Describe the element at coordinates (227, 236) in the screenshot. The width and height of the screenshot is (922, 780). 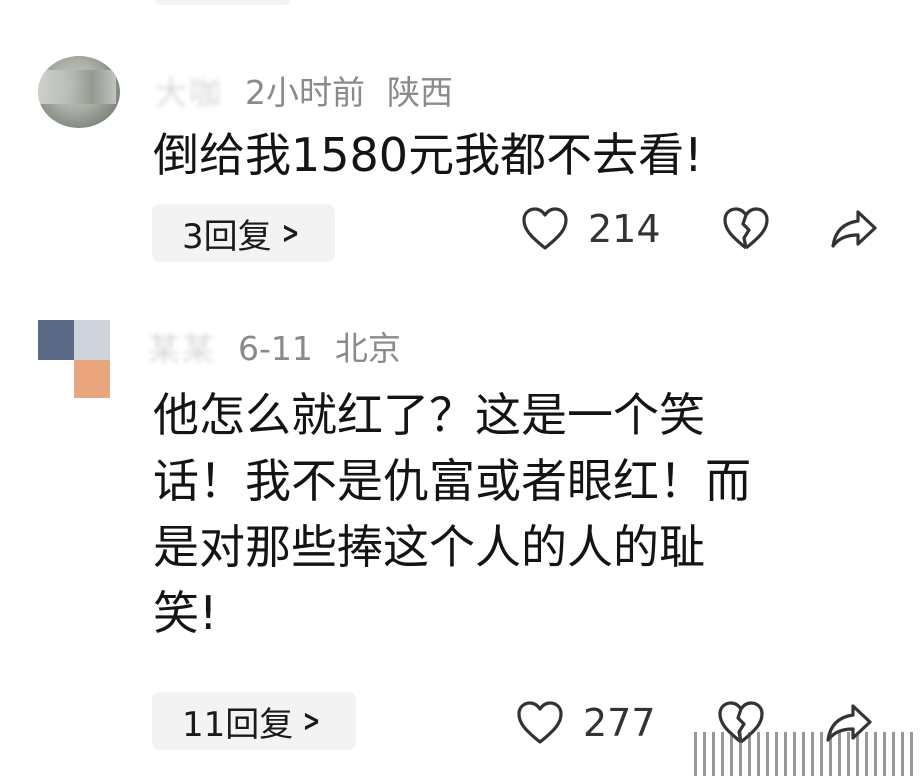
I see `reply-count: 3回复` at that location.